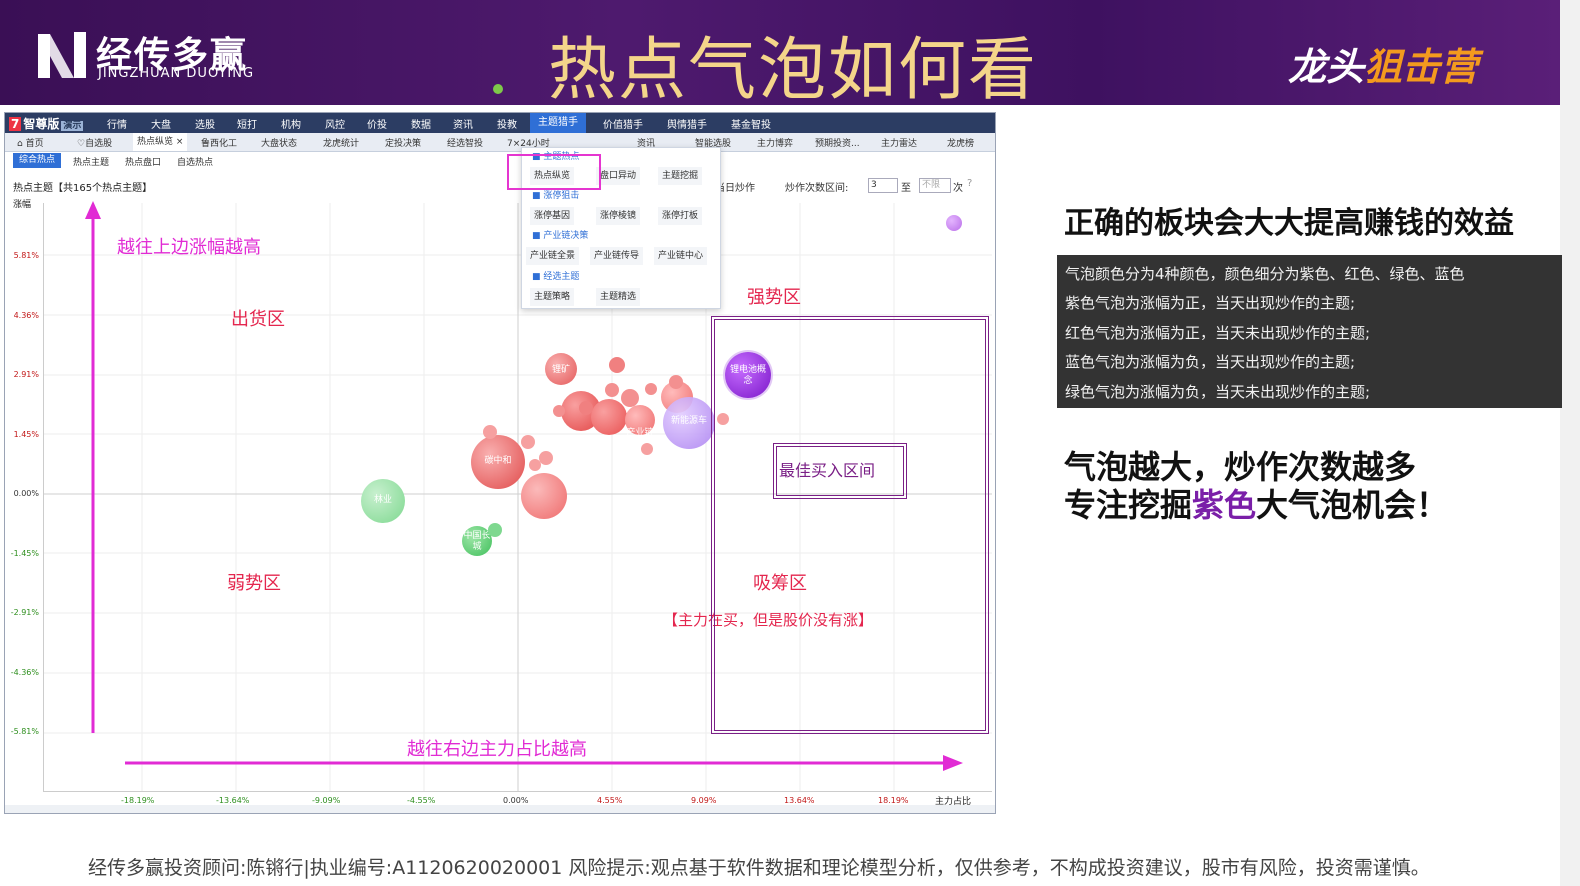 The width and height of the screenshot is (1580, 886). What do you see at coordinates (1421, 67) in the screenshot?
I see `brand-part-2: 狙击营` at bounding box center [1421, 67].